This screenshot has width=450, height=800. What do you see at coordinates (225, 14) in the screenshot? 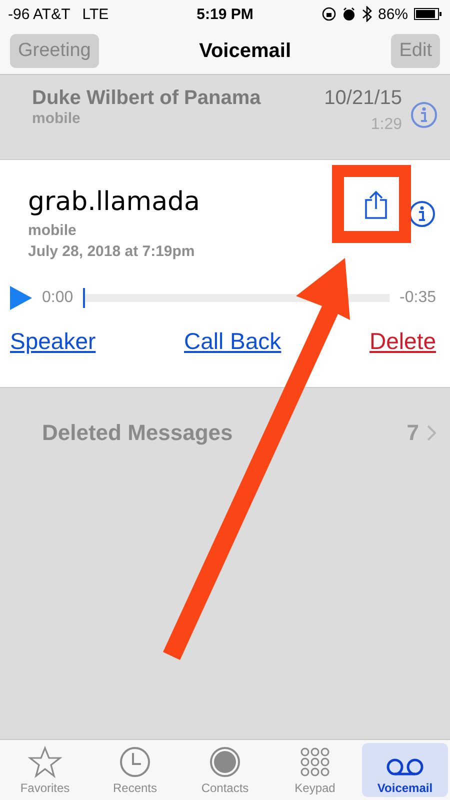
I see `clock-text: 5:19 PM` at bounding box center [225, 14].